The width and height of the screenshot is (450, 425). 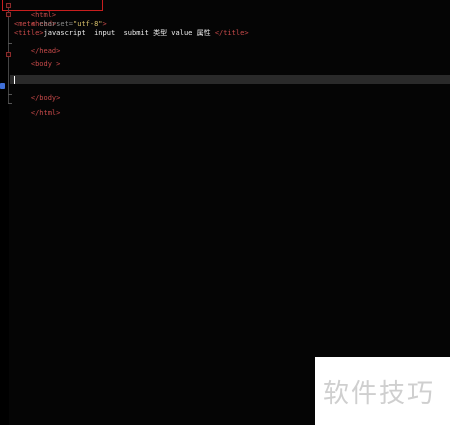 What do you see at coordinates (35, 10) in the screenshot?
I see `code-line-html-open: <html>` at bounding box center [35, 10].